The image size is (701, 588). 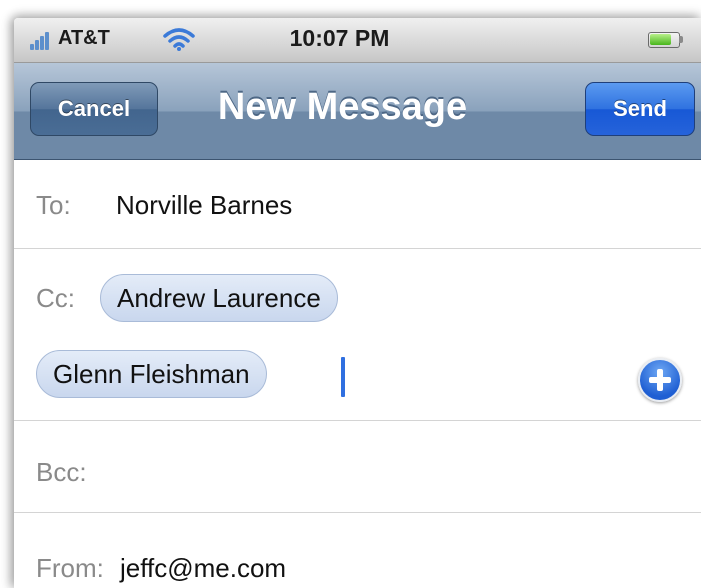 What do you see at coordinates (61, 472) in the screenshot?
I see `bcc-label: Bcc:` at bounding box center [61, 472].